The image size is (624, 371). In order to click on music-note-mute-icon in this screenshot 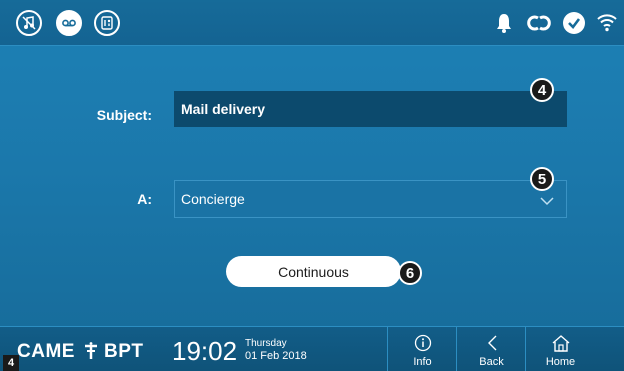, I will do `click(29, 23)`.